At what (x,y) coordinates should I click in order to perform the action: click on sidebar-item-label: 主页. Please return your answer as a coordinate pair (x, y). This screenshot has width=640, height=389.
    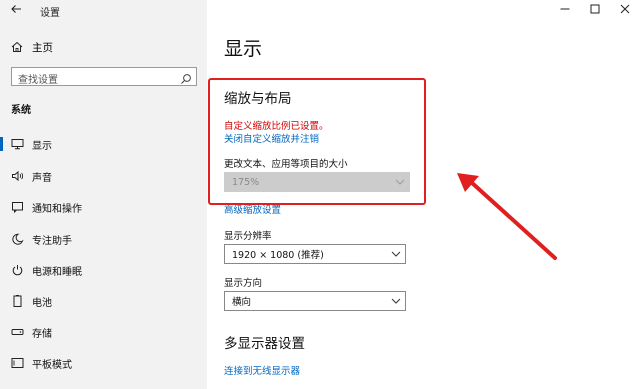
    Looking at the image, I should click on (42, 47).